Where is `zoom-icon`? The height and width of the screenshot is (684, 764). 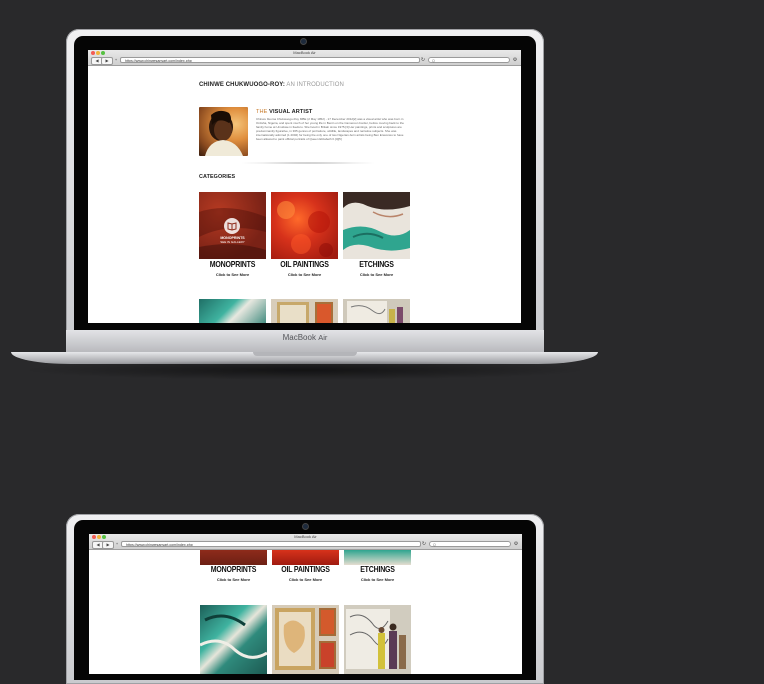 zoom-icon is located at coordinates (104, 537).